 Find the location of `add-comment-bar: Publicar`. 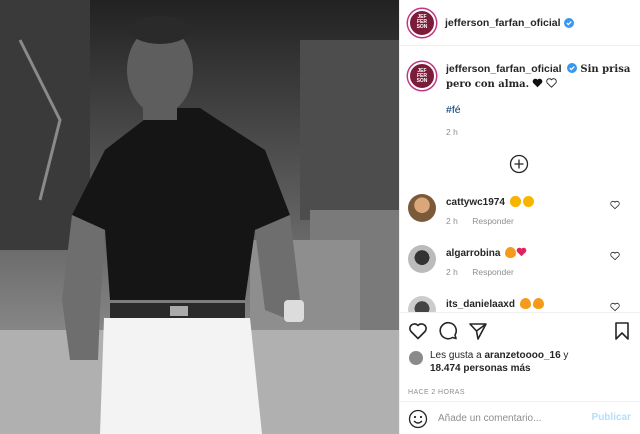

add-comment-bar: Publicar is located at coordinates (520, 417).